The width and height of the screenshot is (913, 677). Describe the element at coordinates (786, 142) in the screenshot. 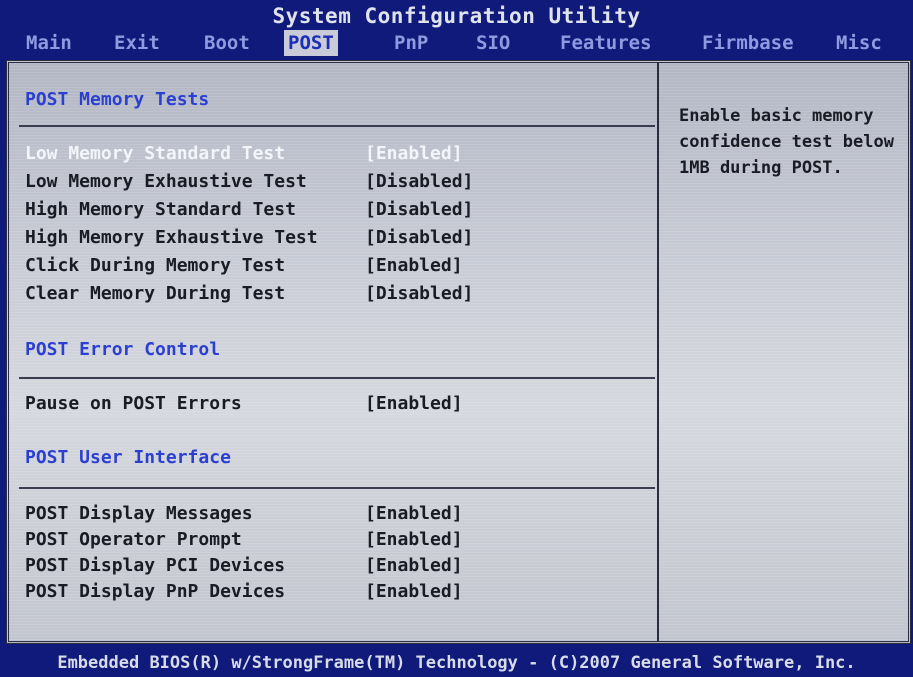

I see `help-line: confidence test below` at that location.